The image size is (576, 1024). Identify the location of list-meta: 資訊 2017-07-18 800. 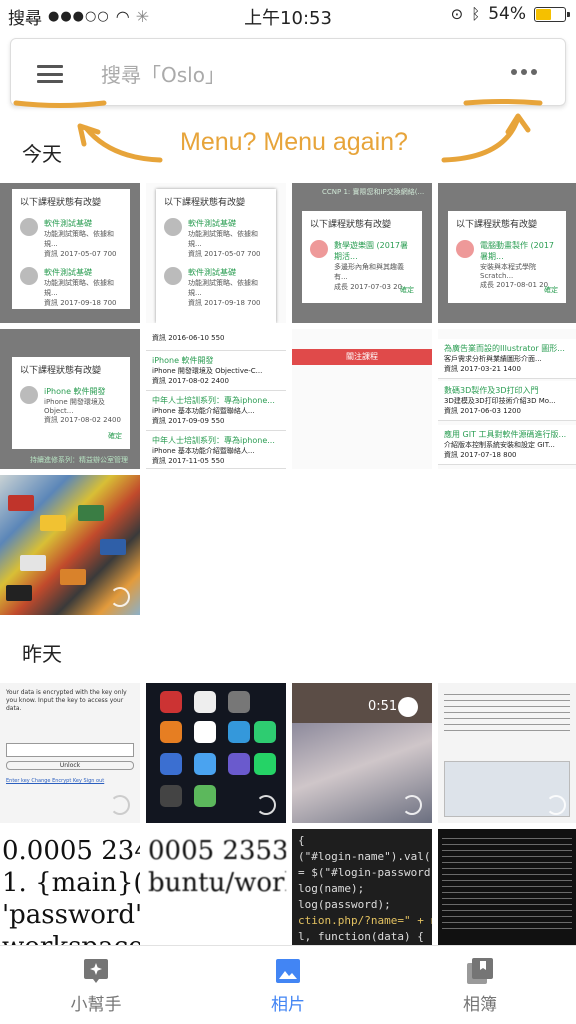
(480, 455).